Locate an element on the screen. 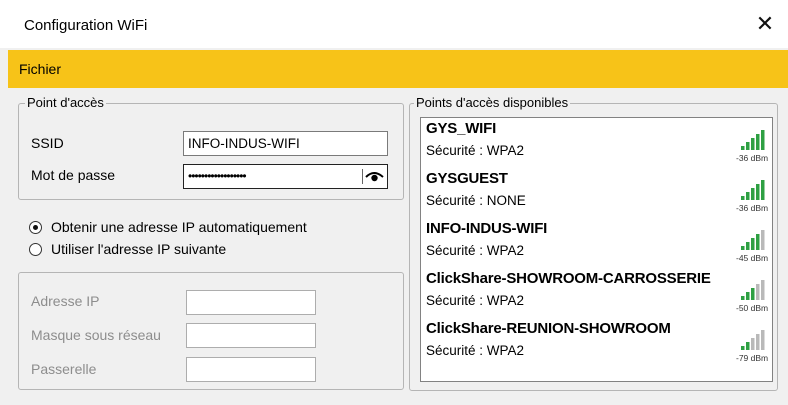 Image resolution: width=788 pixels, height=405 pixels. ssid-input is located at coordinates (285, 143).